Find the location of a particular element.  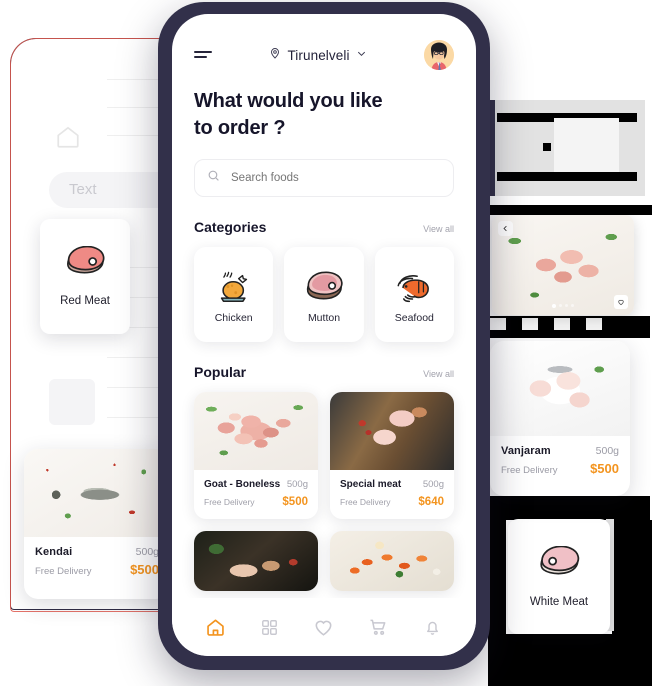

page-title-line2: to order ? is located at coordinates (240, 127).